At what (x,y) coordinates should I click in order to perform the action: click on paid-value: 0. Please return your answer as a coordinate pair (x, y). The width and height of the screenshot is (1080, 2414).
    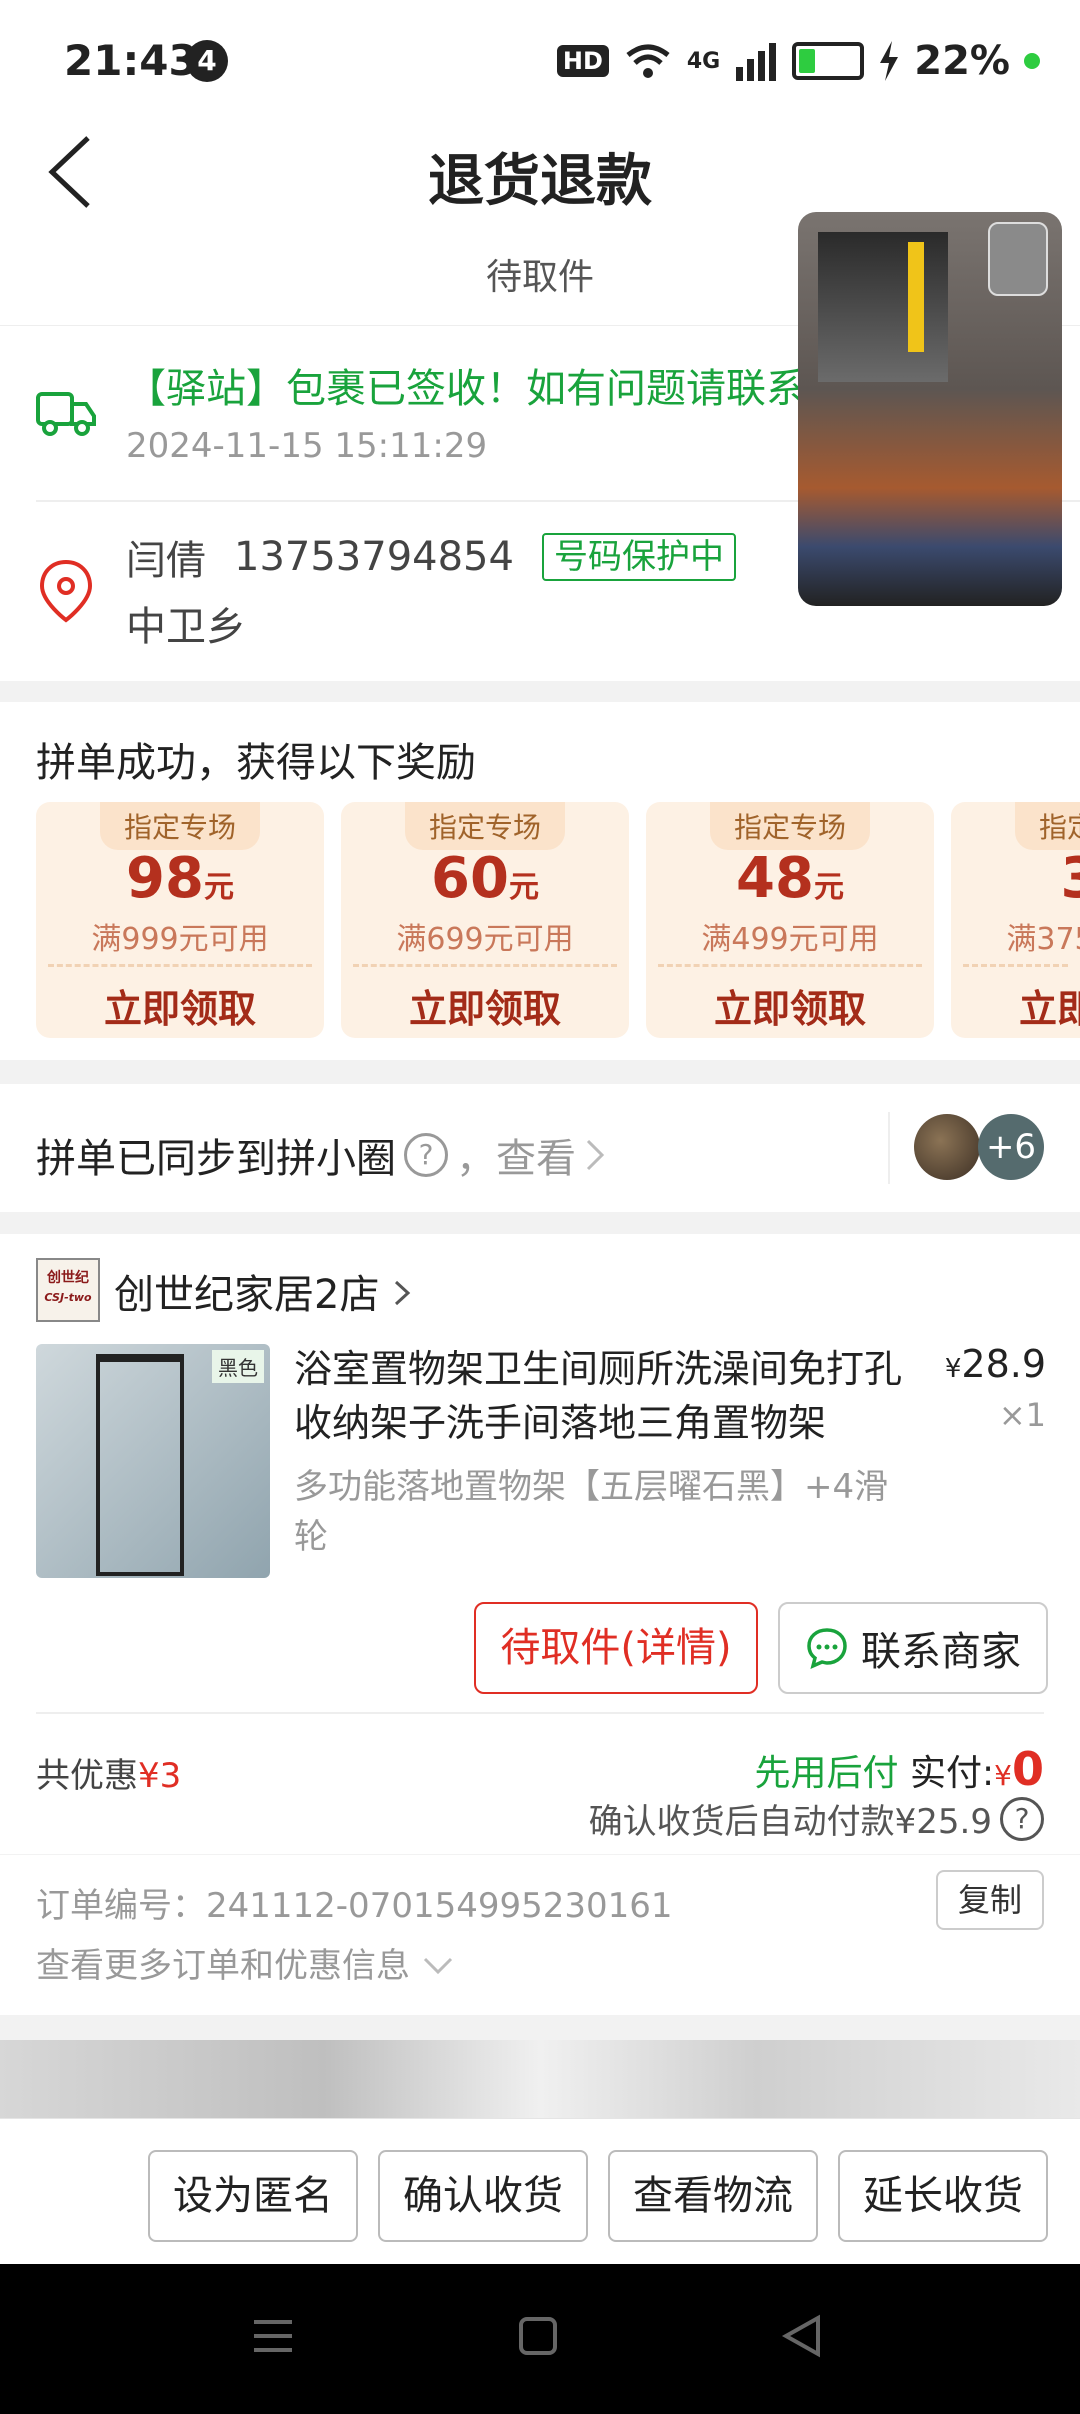
    Looking at the image, I should click on (1027, 1769).